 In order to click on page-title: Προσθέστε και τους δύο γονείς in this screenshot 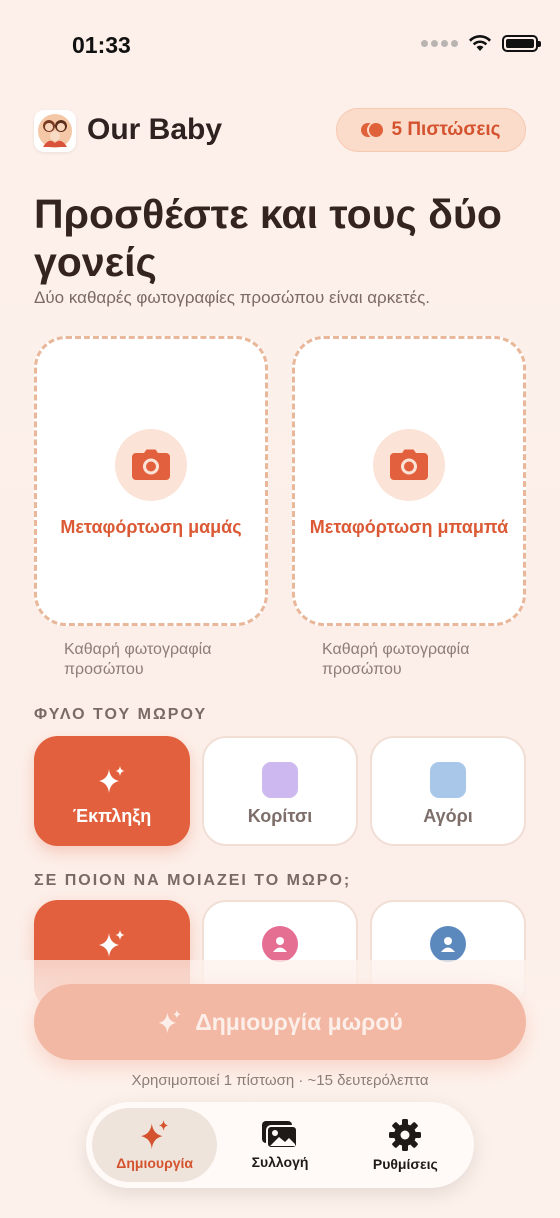, I will do `click(268, 238)`.